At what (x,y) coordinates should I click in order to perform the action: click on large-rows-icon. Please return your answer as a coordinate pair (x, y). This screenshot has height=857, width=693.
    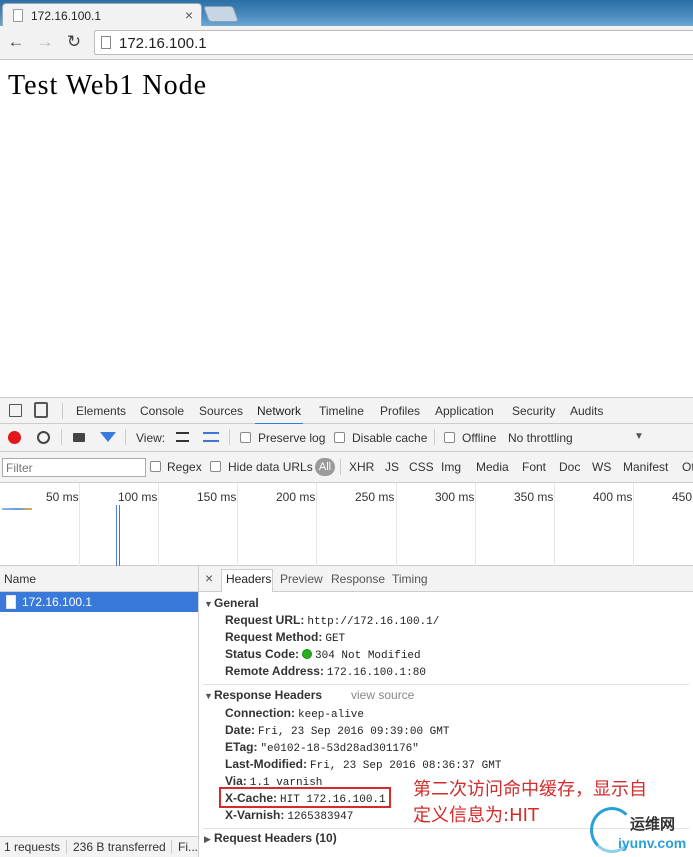
    Looking at the image, I should click on (182, 437).